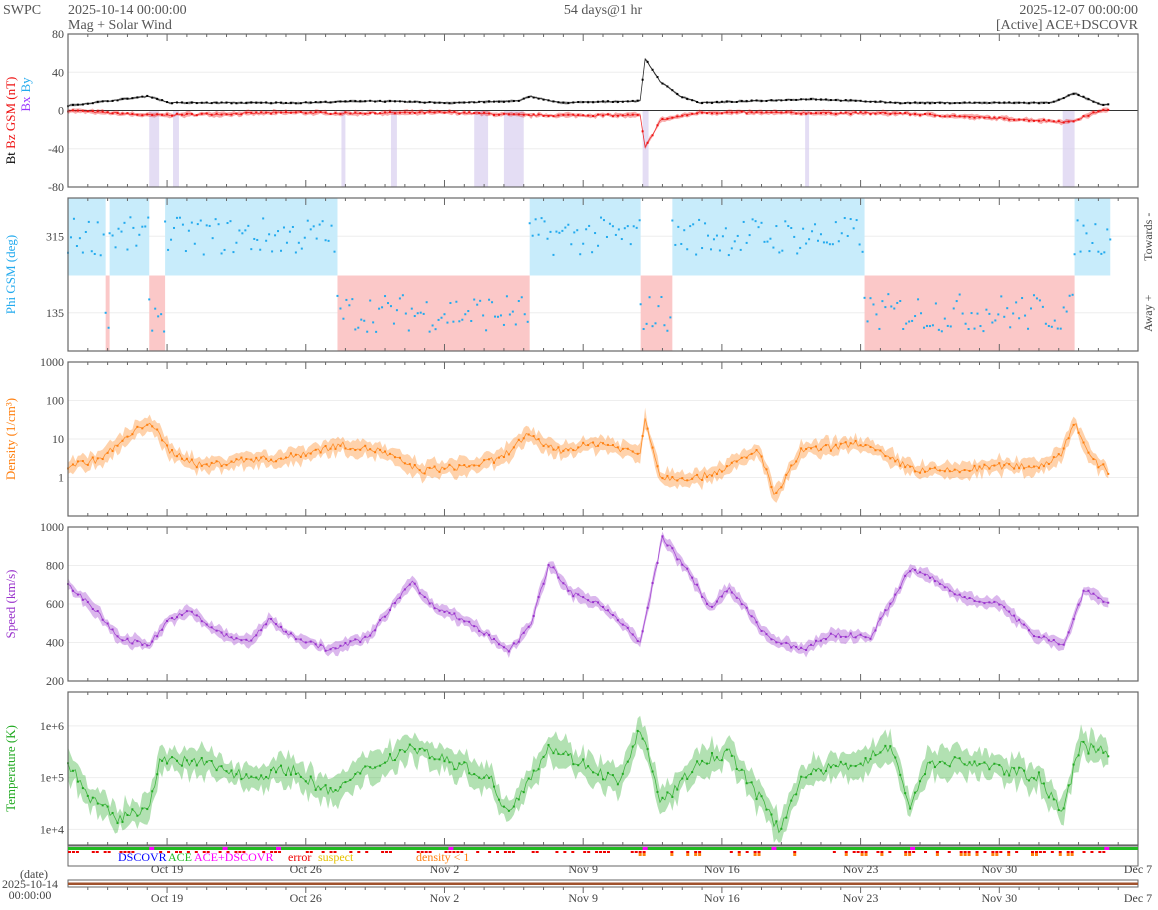 The height and width of the screenshot is (910, 1158). Describe the element at coordinates (336, 857) in the screenshot. I see `status-legend-suspect: suspect` at that location.